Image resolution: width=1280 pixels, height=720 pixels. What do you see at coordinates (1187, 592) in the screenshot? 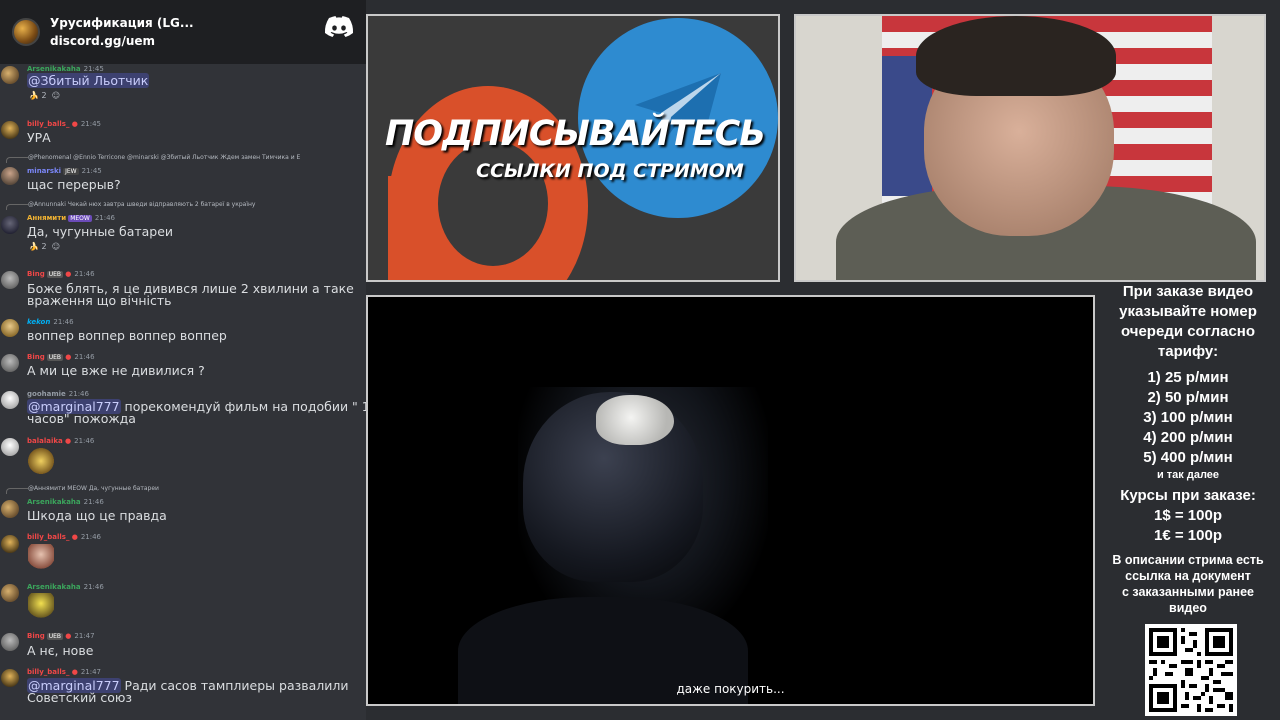
I see `description-line: с заказанными ранее` at bounding box center [1187, 592].